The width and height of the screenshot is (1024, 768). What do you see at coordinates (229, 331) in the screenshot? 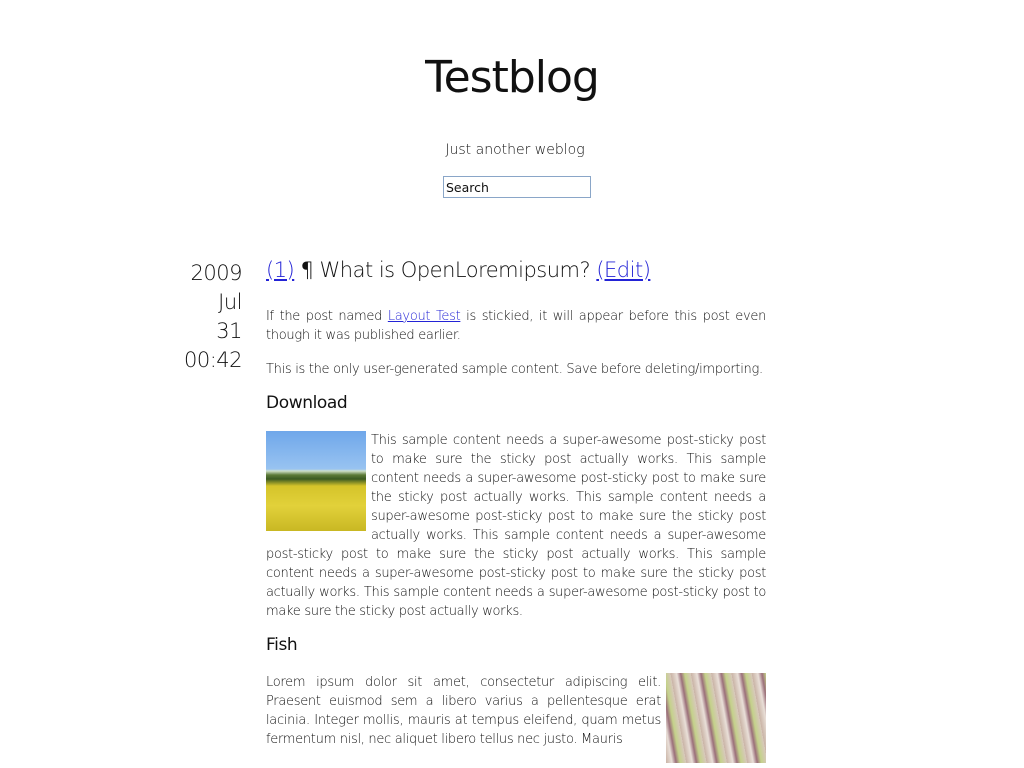
I see `post-date-day: 31` at bounding box center [229, 331].